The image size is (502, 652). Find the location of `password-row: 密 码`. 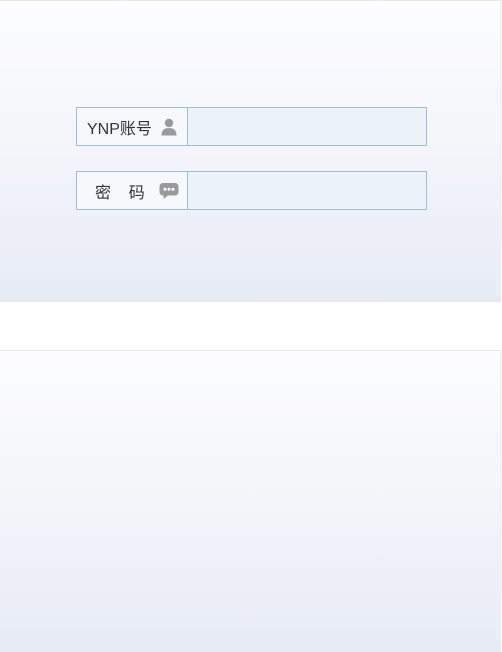

password-row: 密 码 is located at coordinates (251, 190).